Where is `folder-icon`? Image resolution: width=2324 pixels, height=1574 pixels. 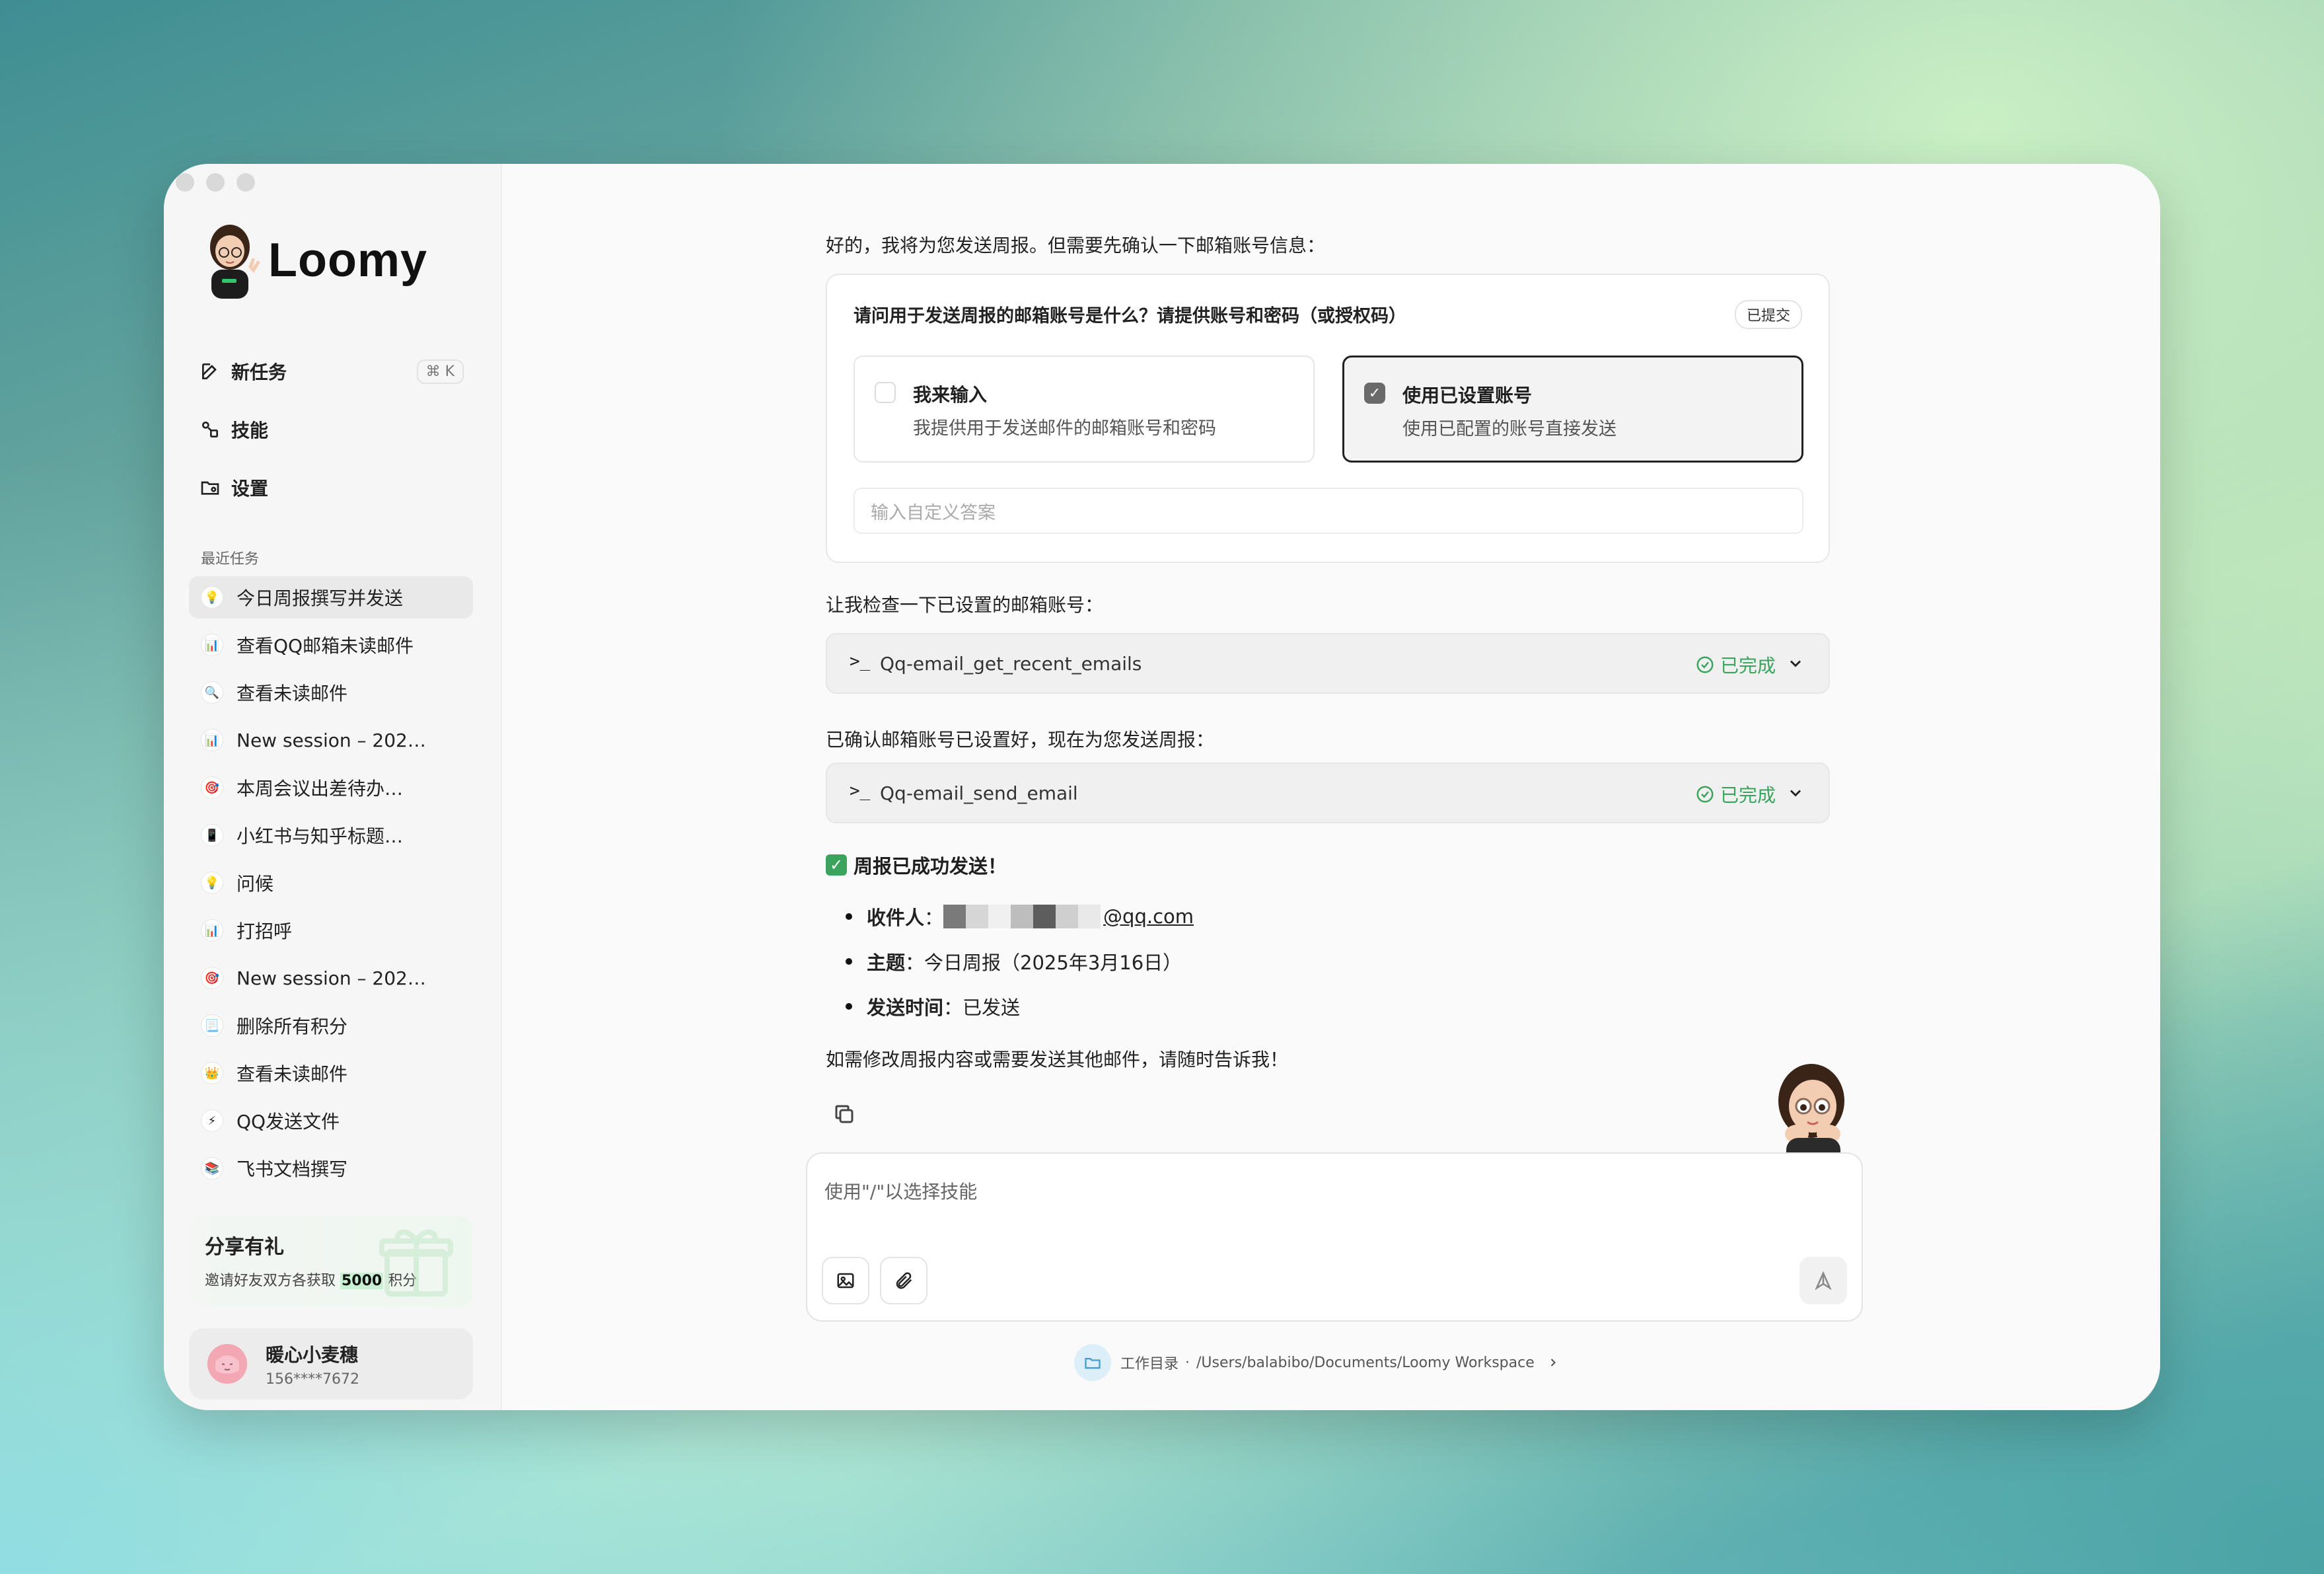 folder-icon is located at coordinates (1092, 1362).